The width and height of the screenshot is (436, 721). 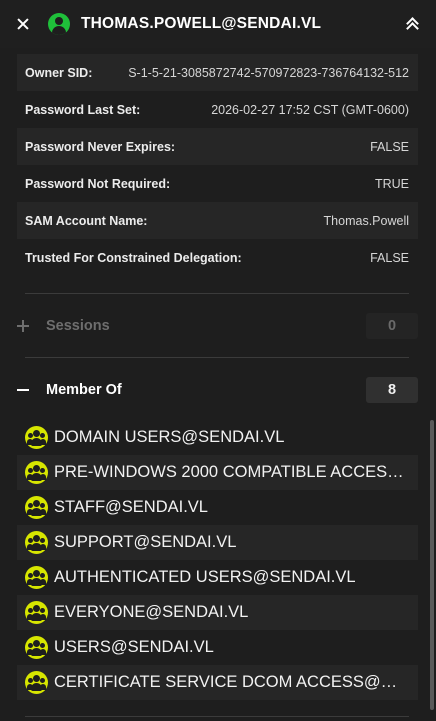 I want to click on property-key: Password Last Set:, so click(x=83, y=109).